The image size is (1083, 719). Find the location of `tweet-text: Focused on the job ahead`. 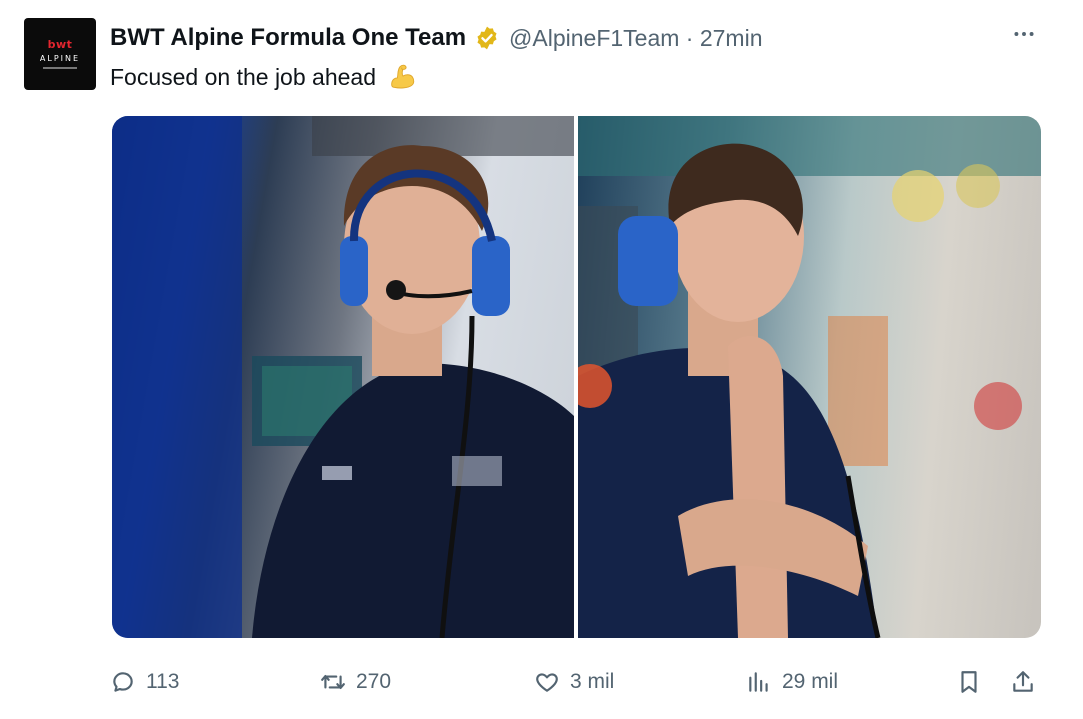

tweet-text: Focused on the job ahead is located at coordinates (265, 77).